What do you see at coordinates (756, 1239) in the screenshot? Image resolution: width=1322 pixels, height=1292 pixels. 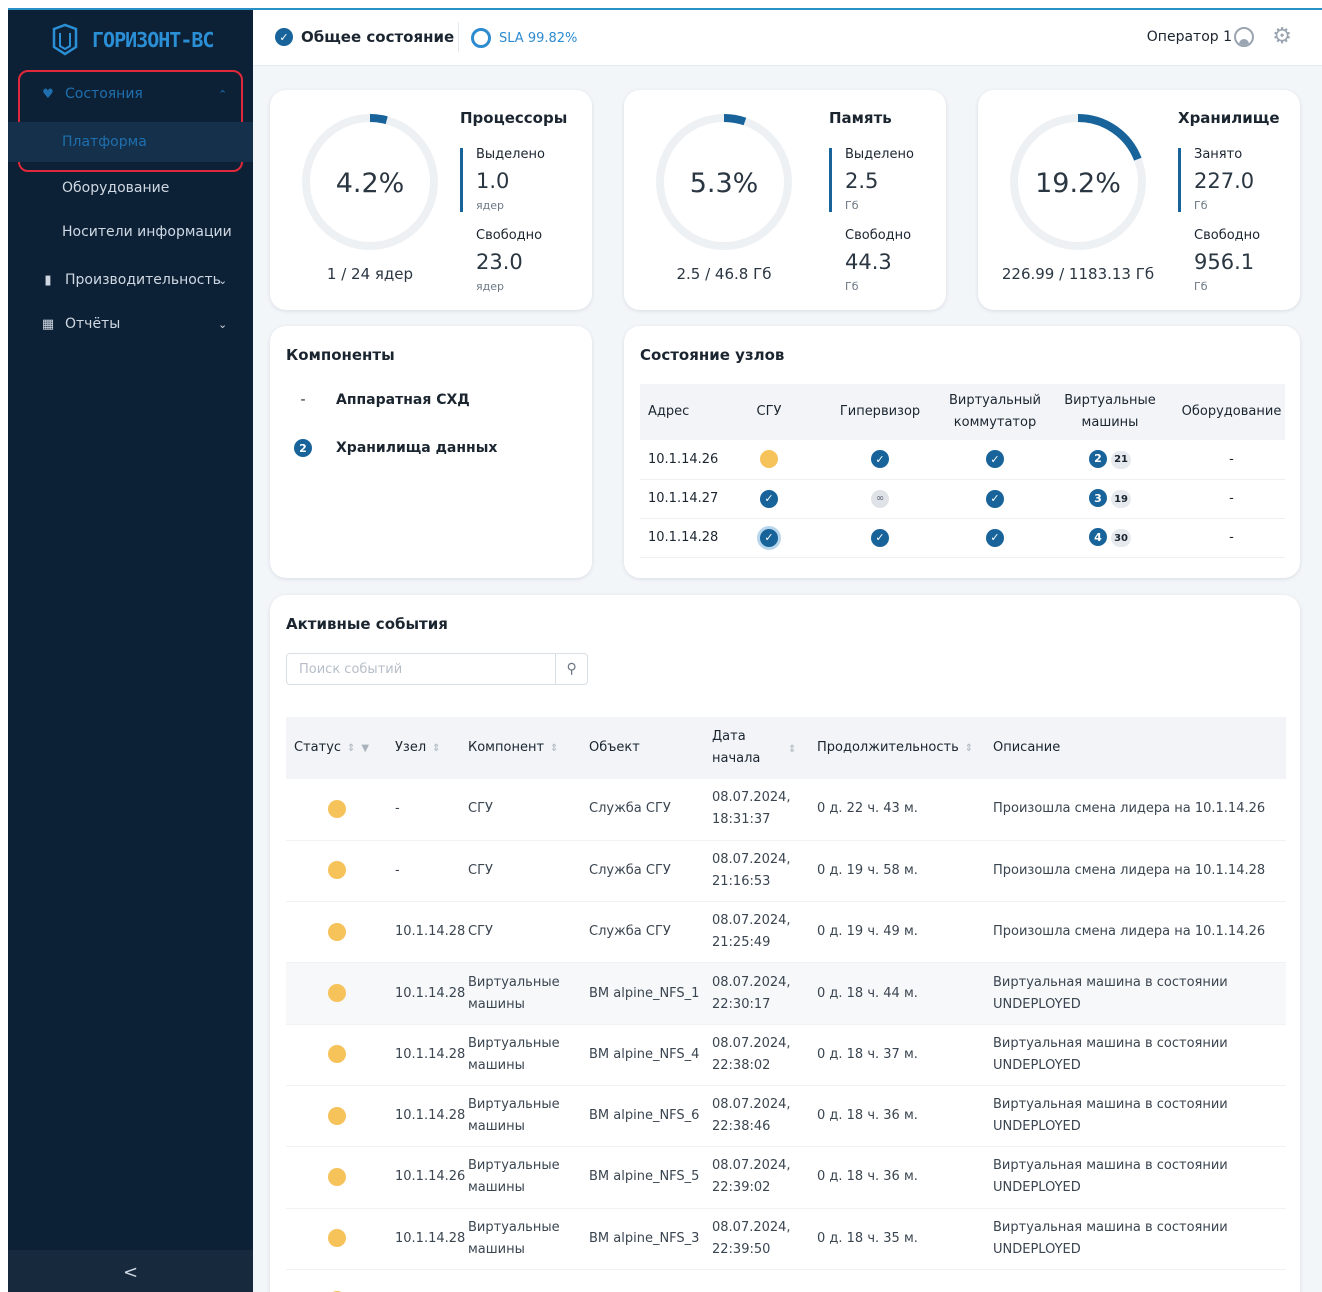 I see `event-date: 08.07.2024, 22:39:50` at bounding box center [756, 1239].